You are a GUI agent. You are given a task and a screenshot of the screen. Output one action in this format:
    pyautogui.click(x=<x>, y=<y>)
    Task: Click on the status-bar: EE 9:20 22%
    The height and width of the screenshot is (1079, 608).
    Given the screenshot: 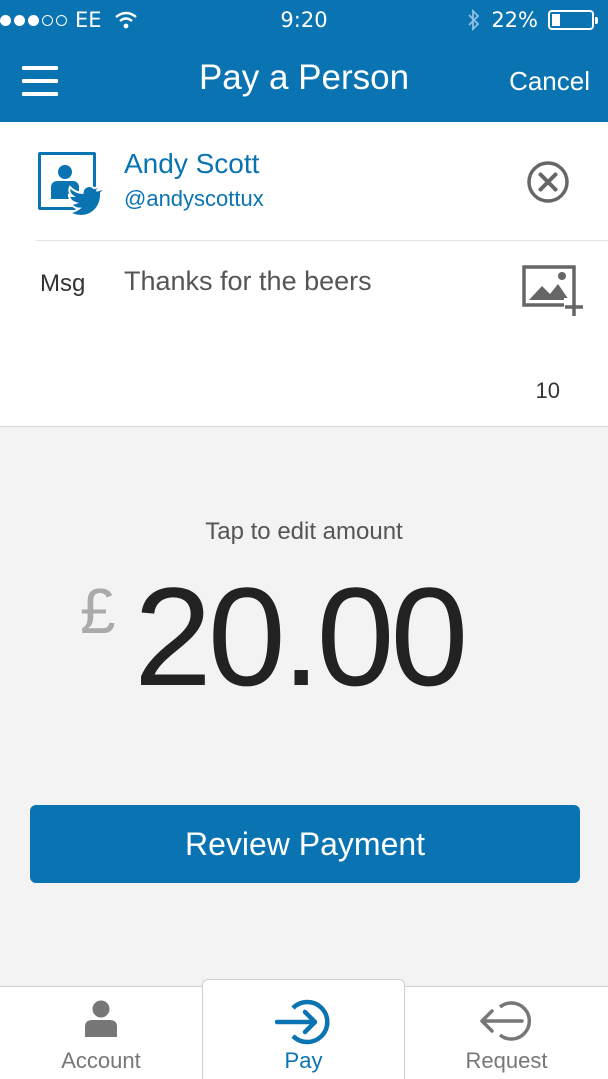 What is the action you would take?
    pyautogui.click(x=304, y=20)
    